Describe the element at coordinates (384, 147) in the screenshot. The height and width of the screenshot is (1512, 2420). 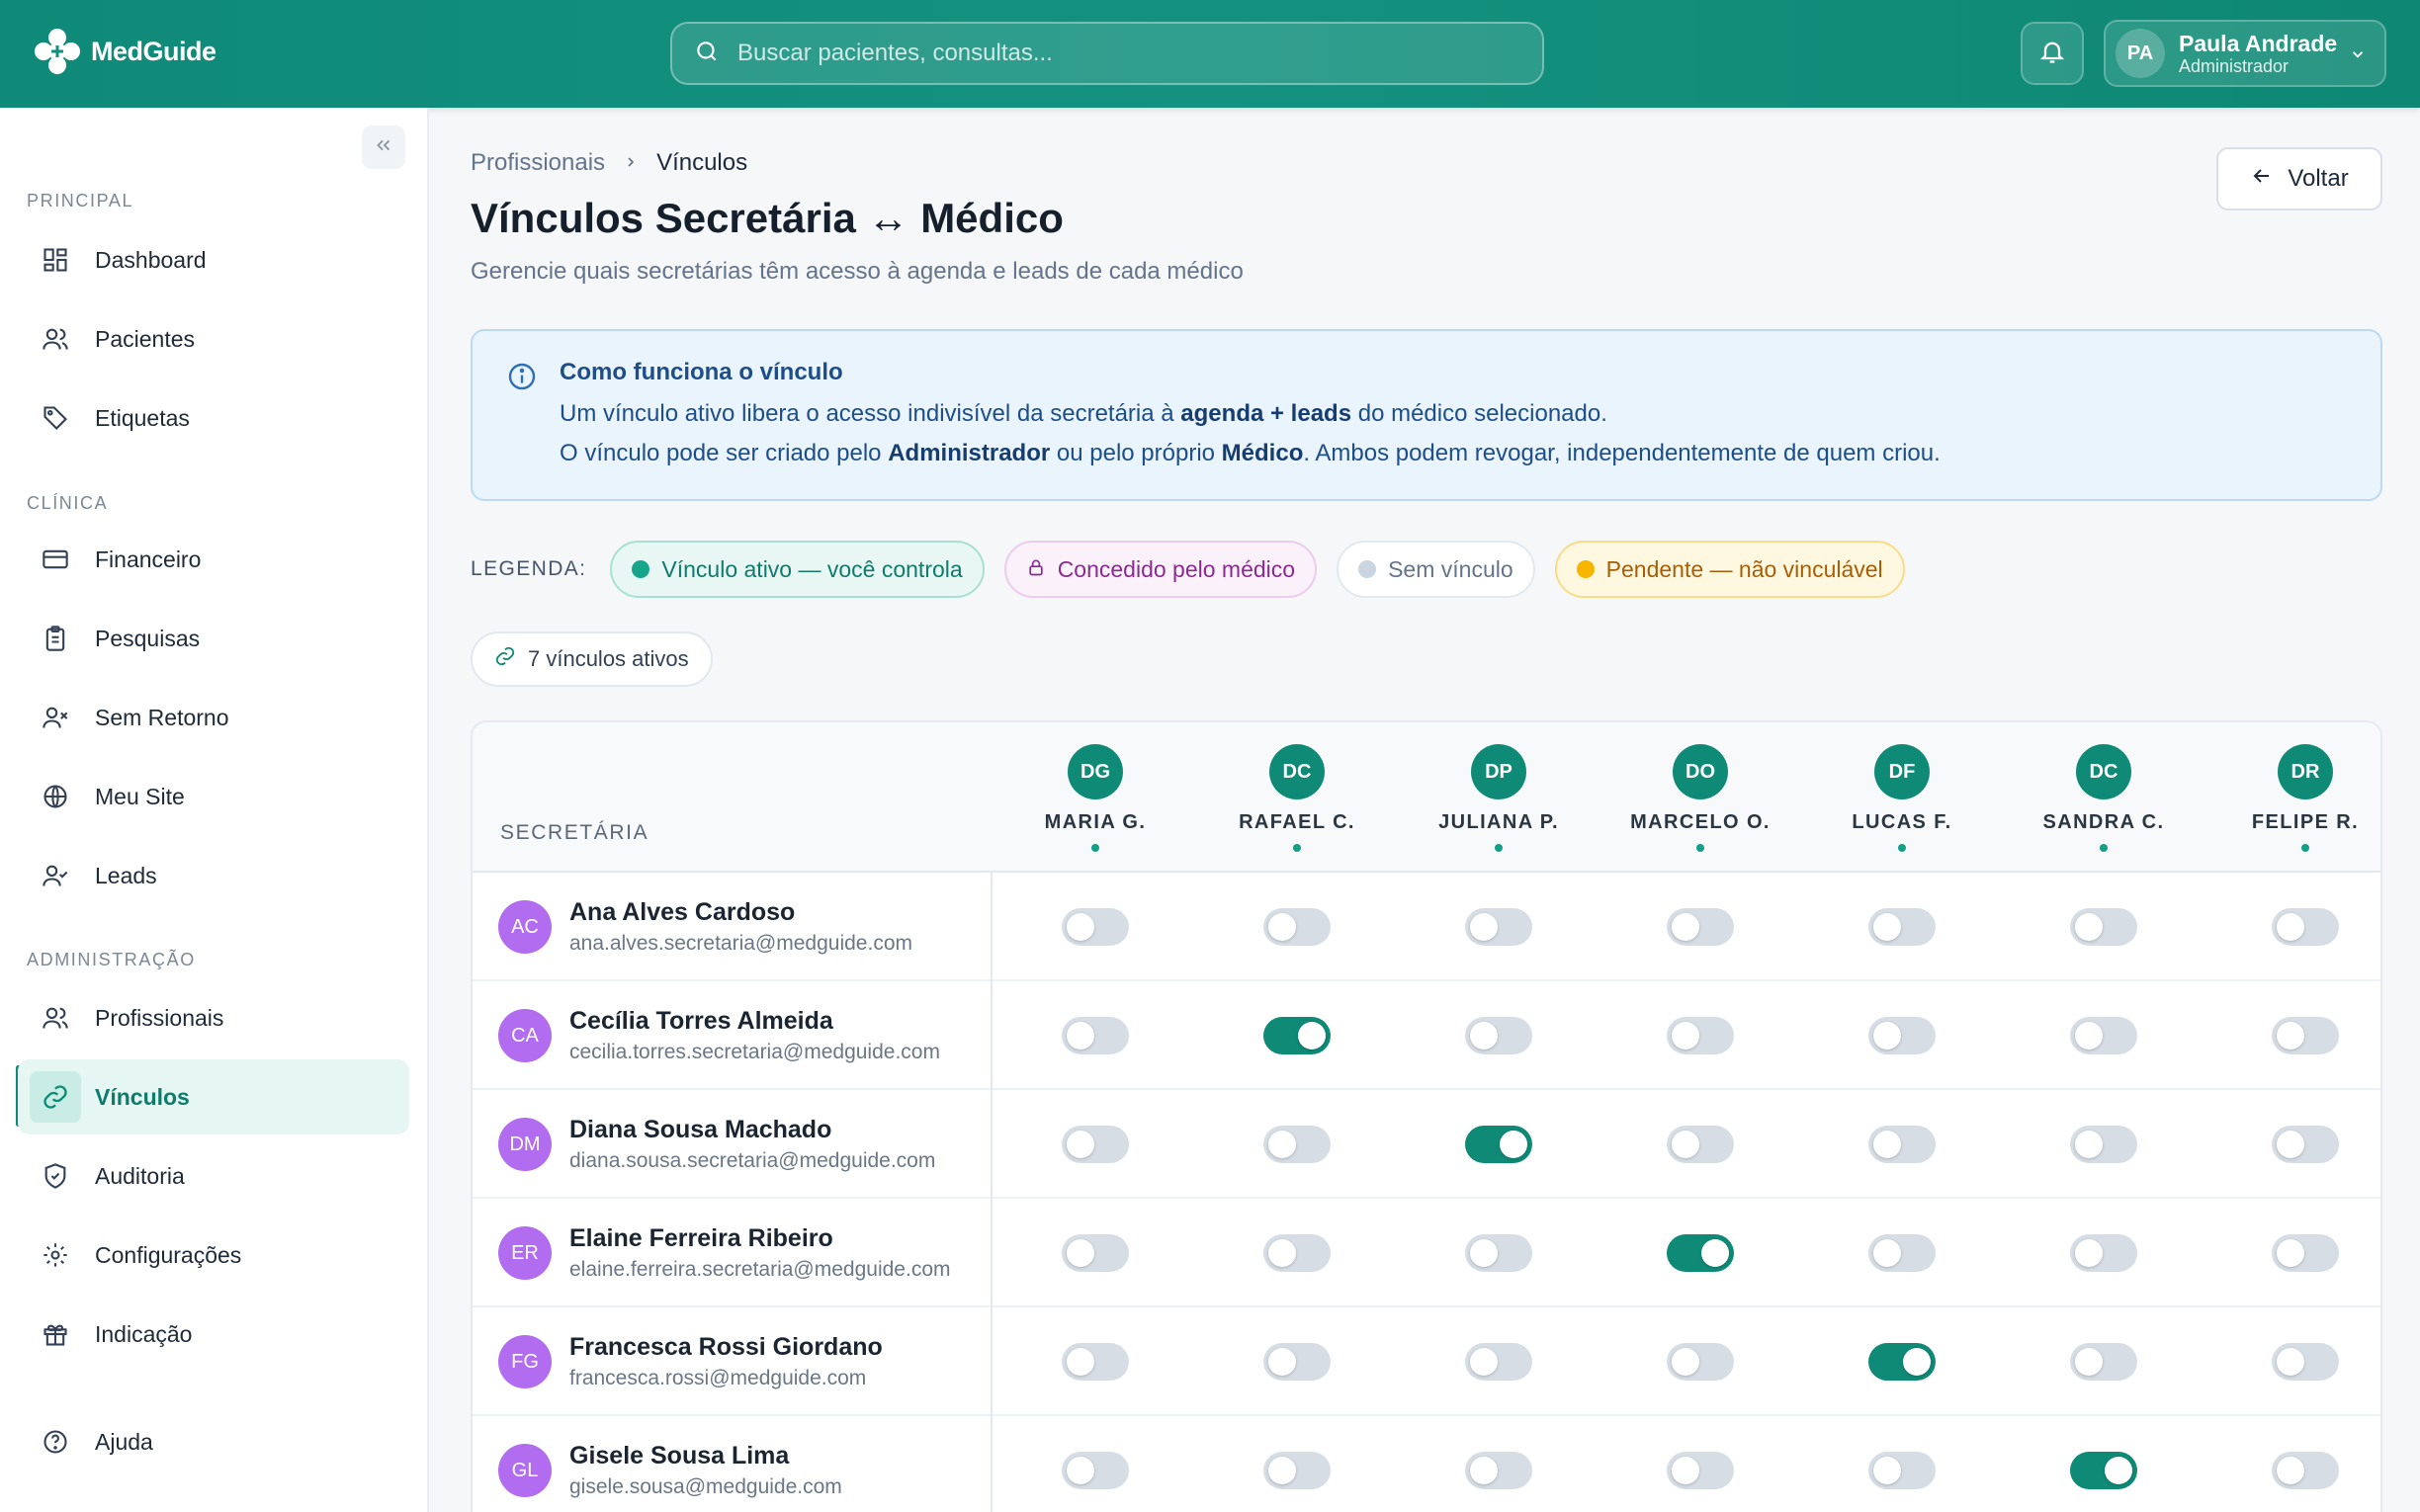
I see `collapse-sidebar-button` at that location.